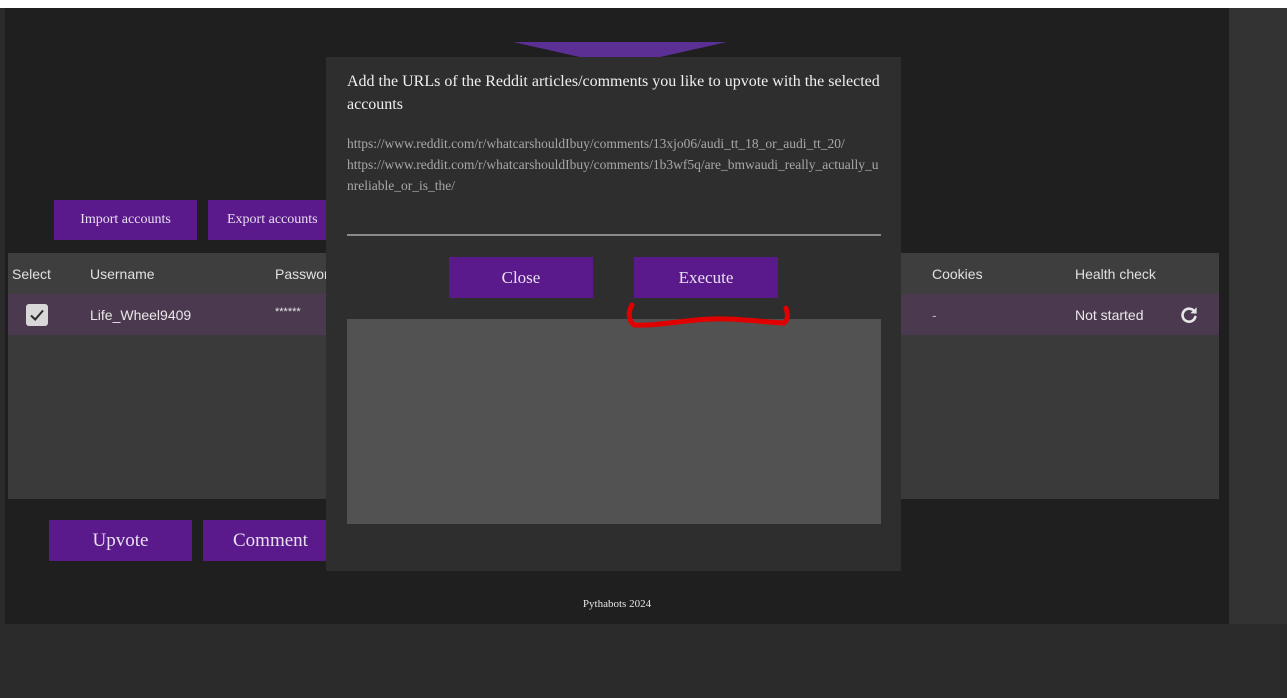 This screenshot has width=1287, height=698. What do you see at coordinates (1115, 274) in the screenshot?
I see `column-header-health-check: Health check` at bounding box center [1115, 274].